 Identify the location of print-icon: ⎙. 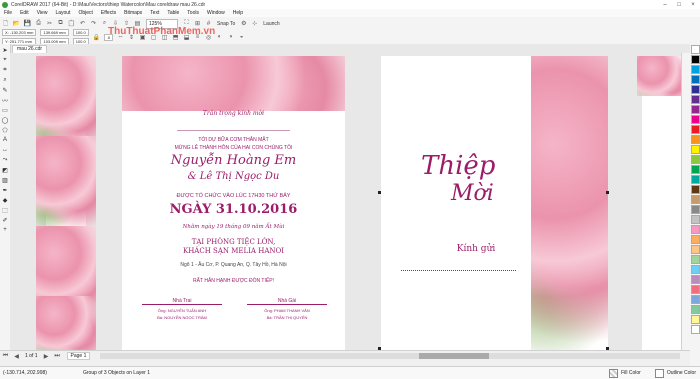
(38, 23).